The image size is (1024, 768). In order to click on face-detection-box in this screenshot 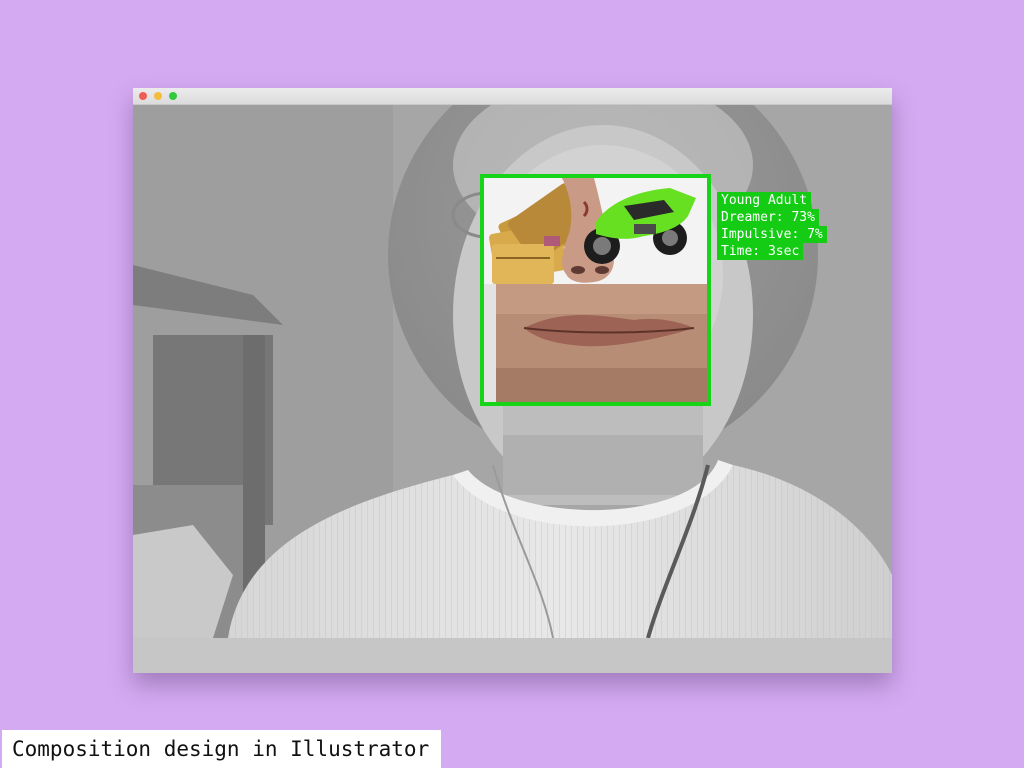, I will do `click(595, 290)`.